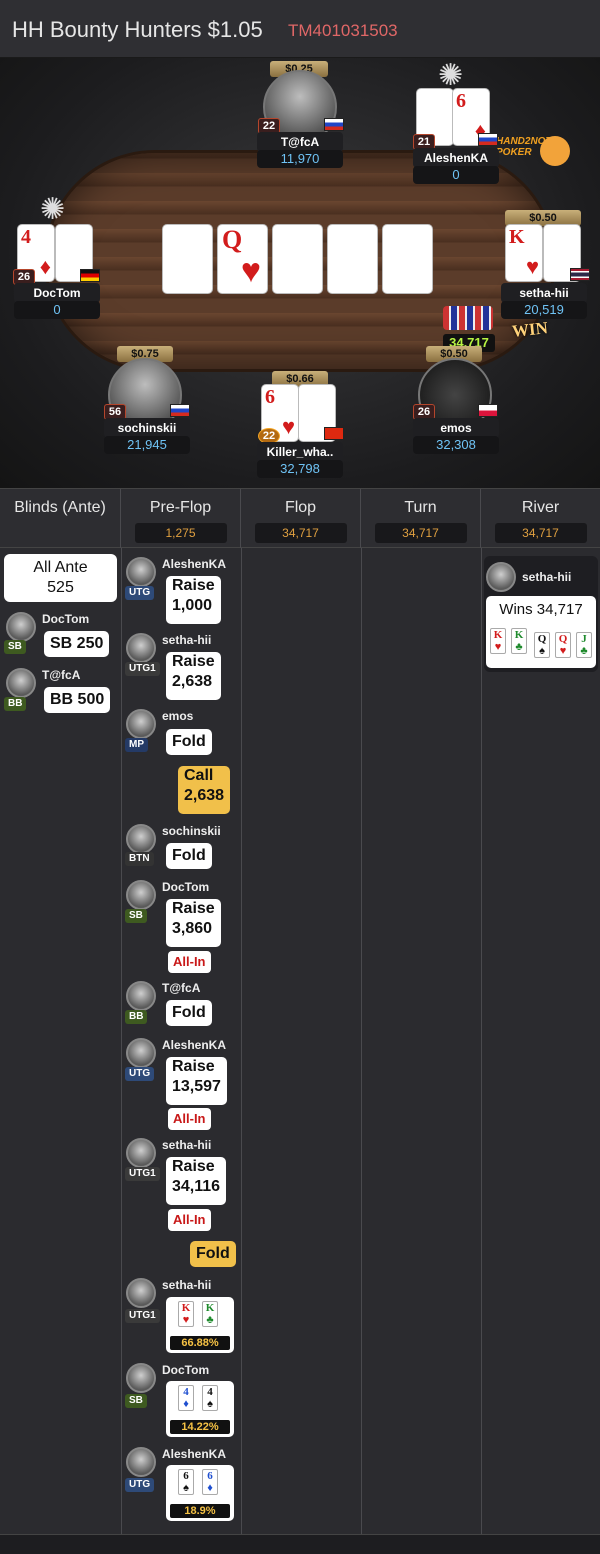  Describe the element at coordinates (200, 1325) in the screenshot. I see `showdown-hand: K ♥ K ♣ 66.88%` at that location.